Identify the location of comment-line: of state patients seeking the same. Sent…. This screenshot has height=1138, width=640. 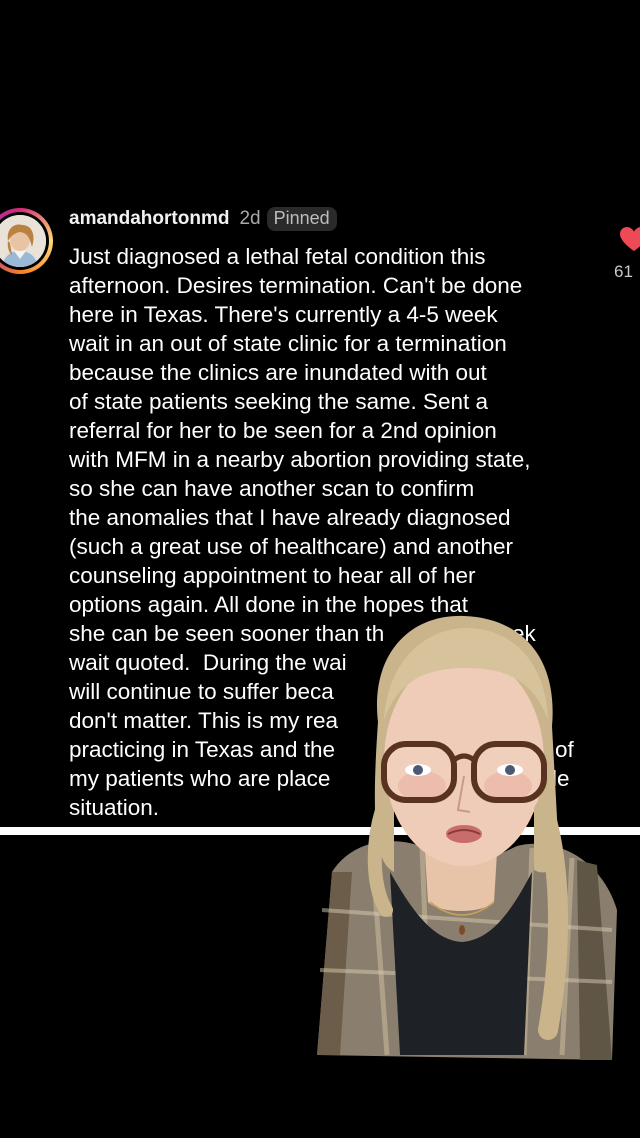
(279, 401).